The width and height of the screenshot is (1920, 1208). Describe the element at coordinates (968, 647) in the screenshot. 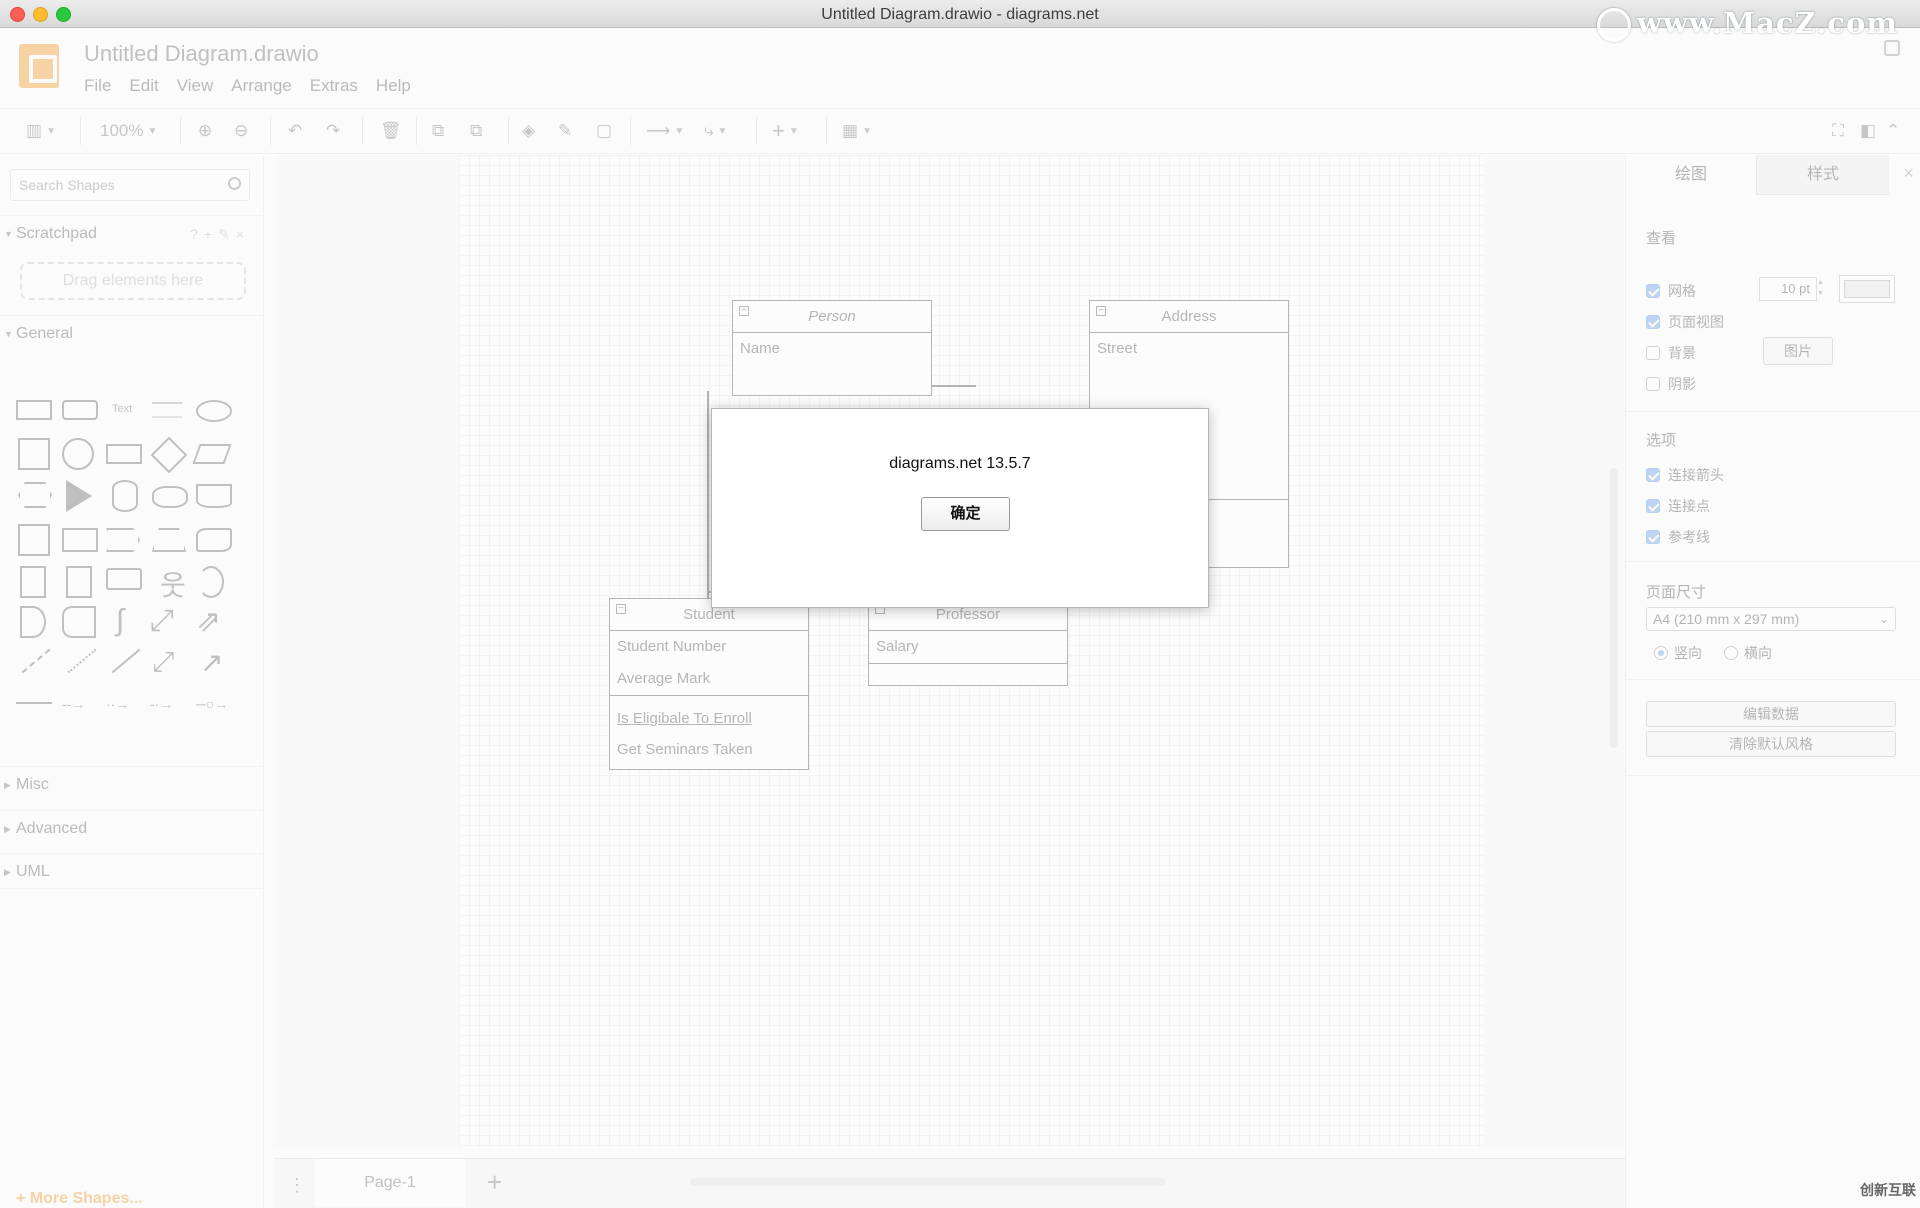

I see `class-attribute: Salary` at that location.